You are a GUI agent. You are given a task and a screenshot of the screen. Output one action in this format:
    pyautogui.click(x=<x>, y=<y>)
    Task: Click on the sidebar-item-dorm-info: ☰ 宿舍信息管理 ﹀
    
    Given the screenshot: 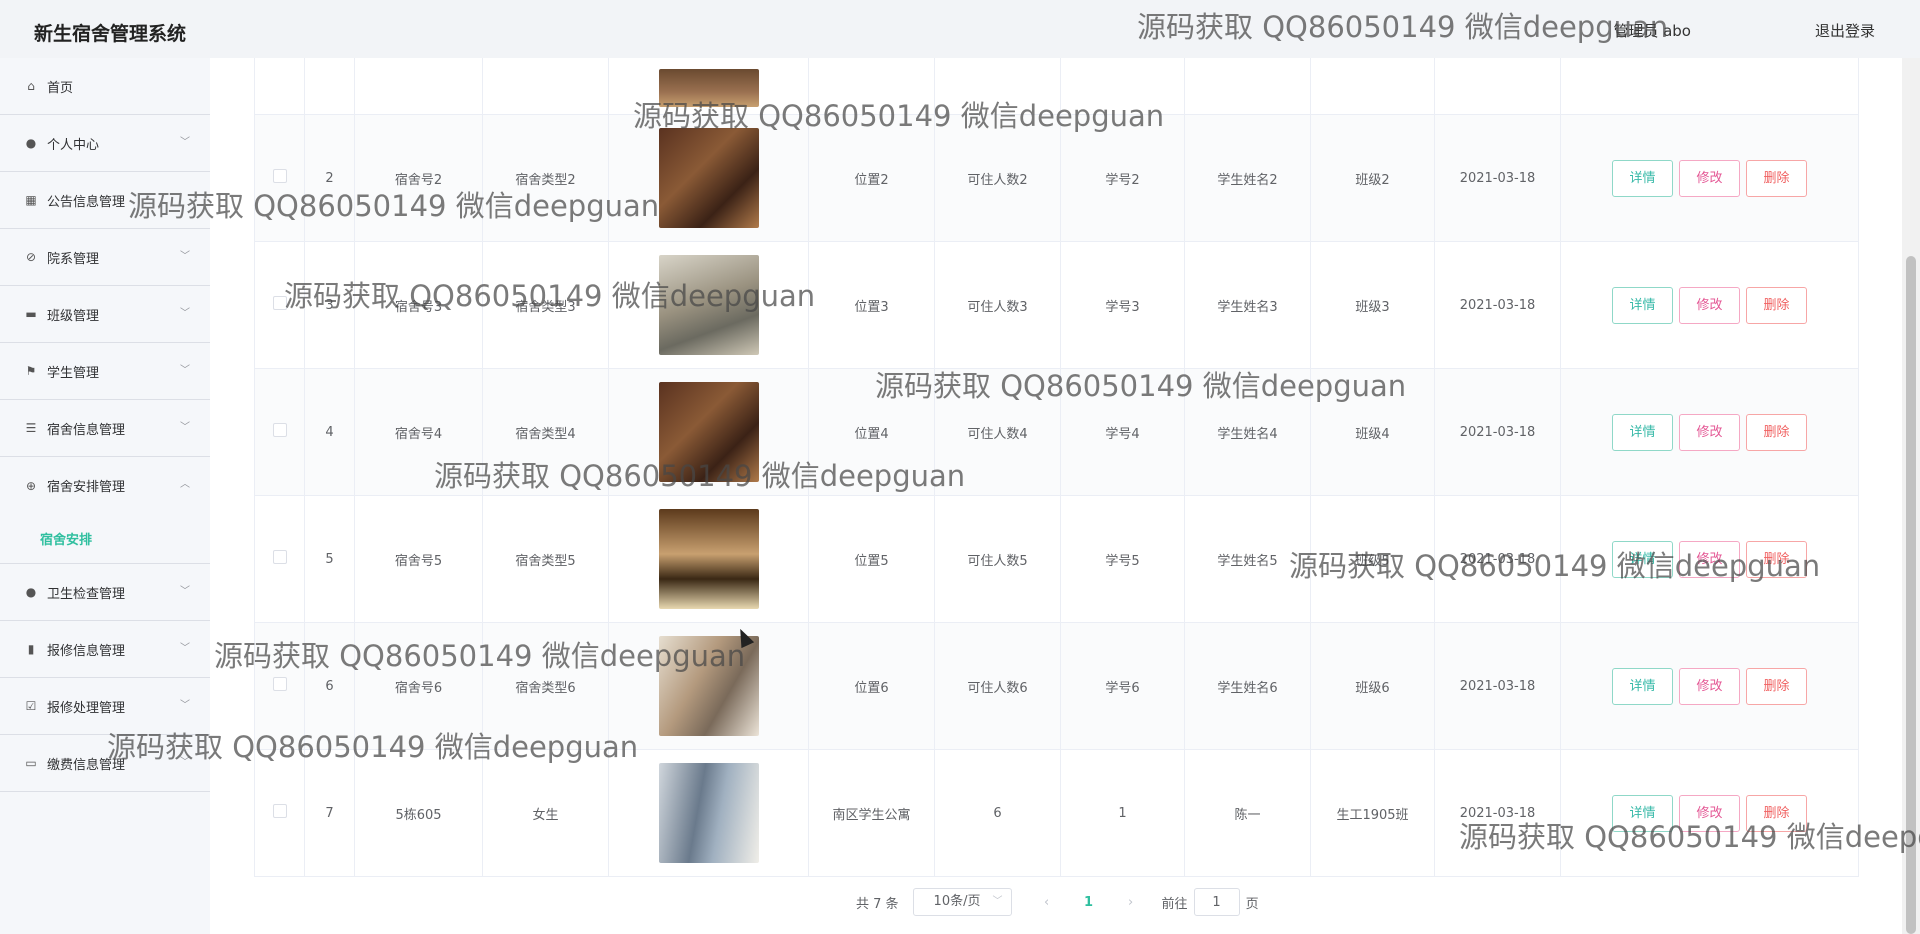 What is the action you would take?
    pyautogui.click(x=105, y=428)
    